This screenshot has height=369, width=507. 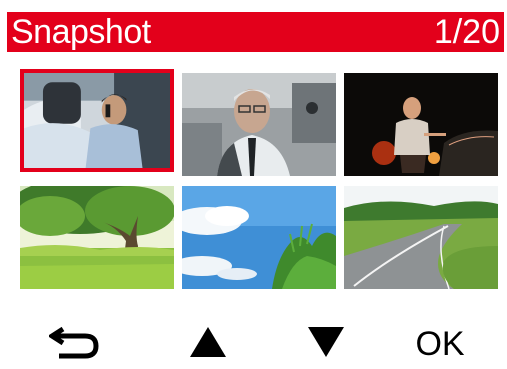 I want to click on triangle-down-icon, so click(x=326, y=344).